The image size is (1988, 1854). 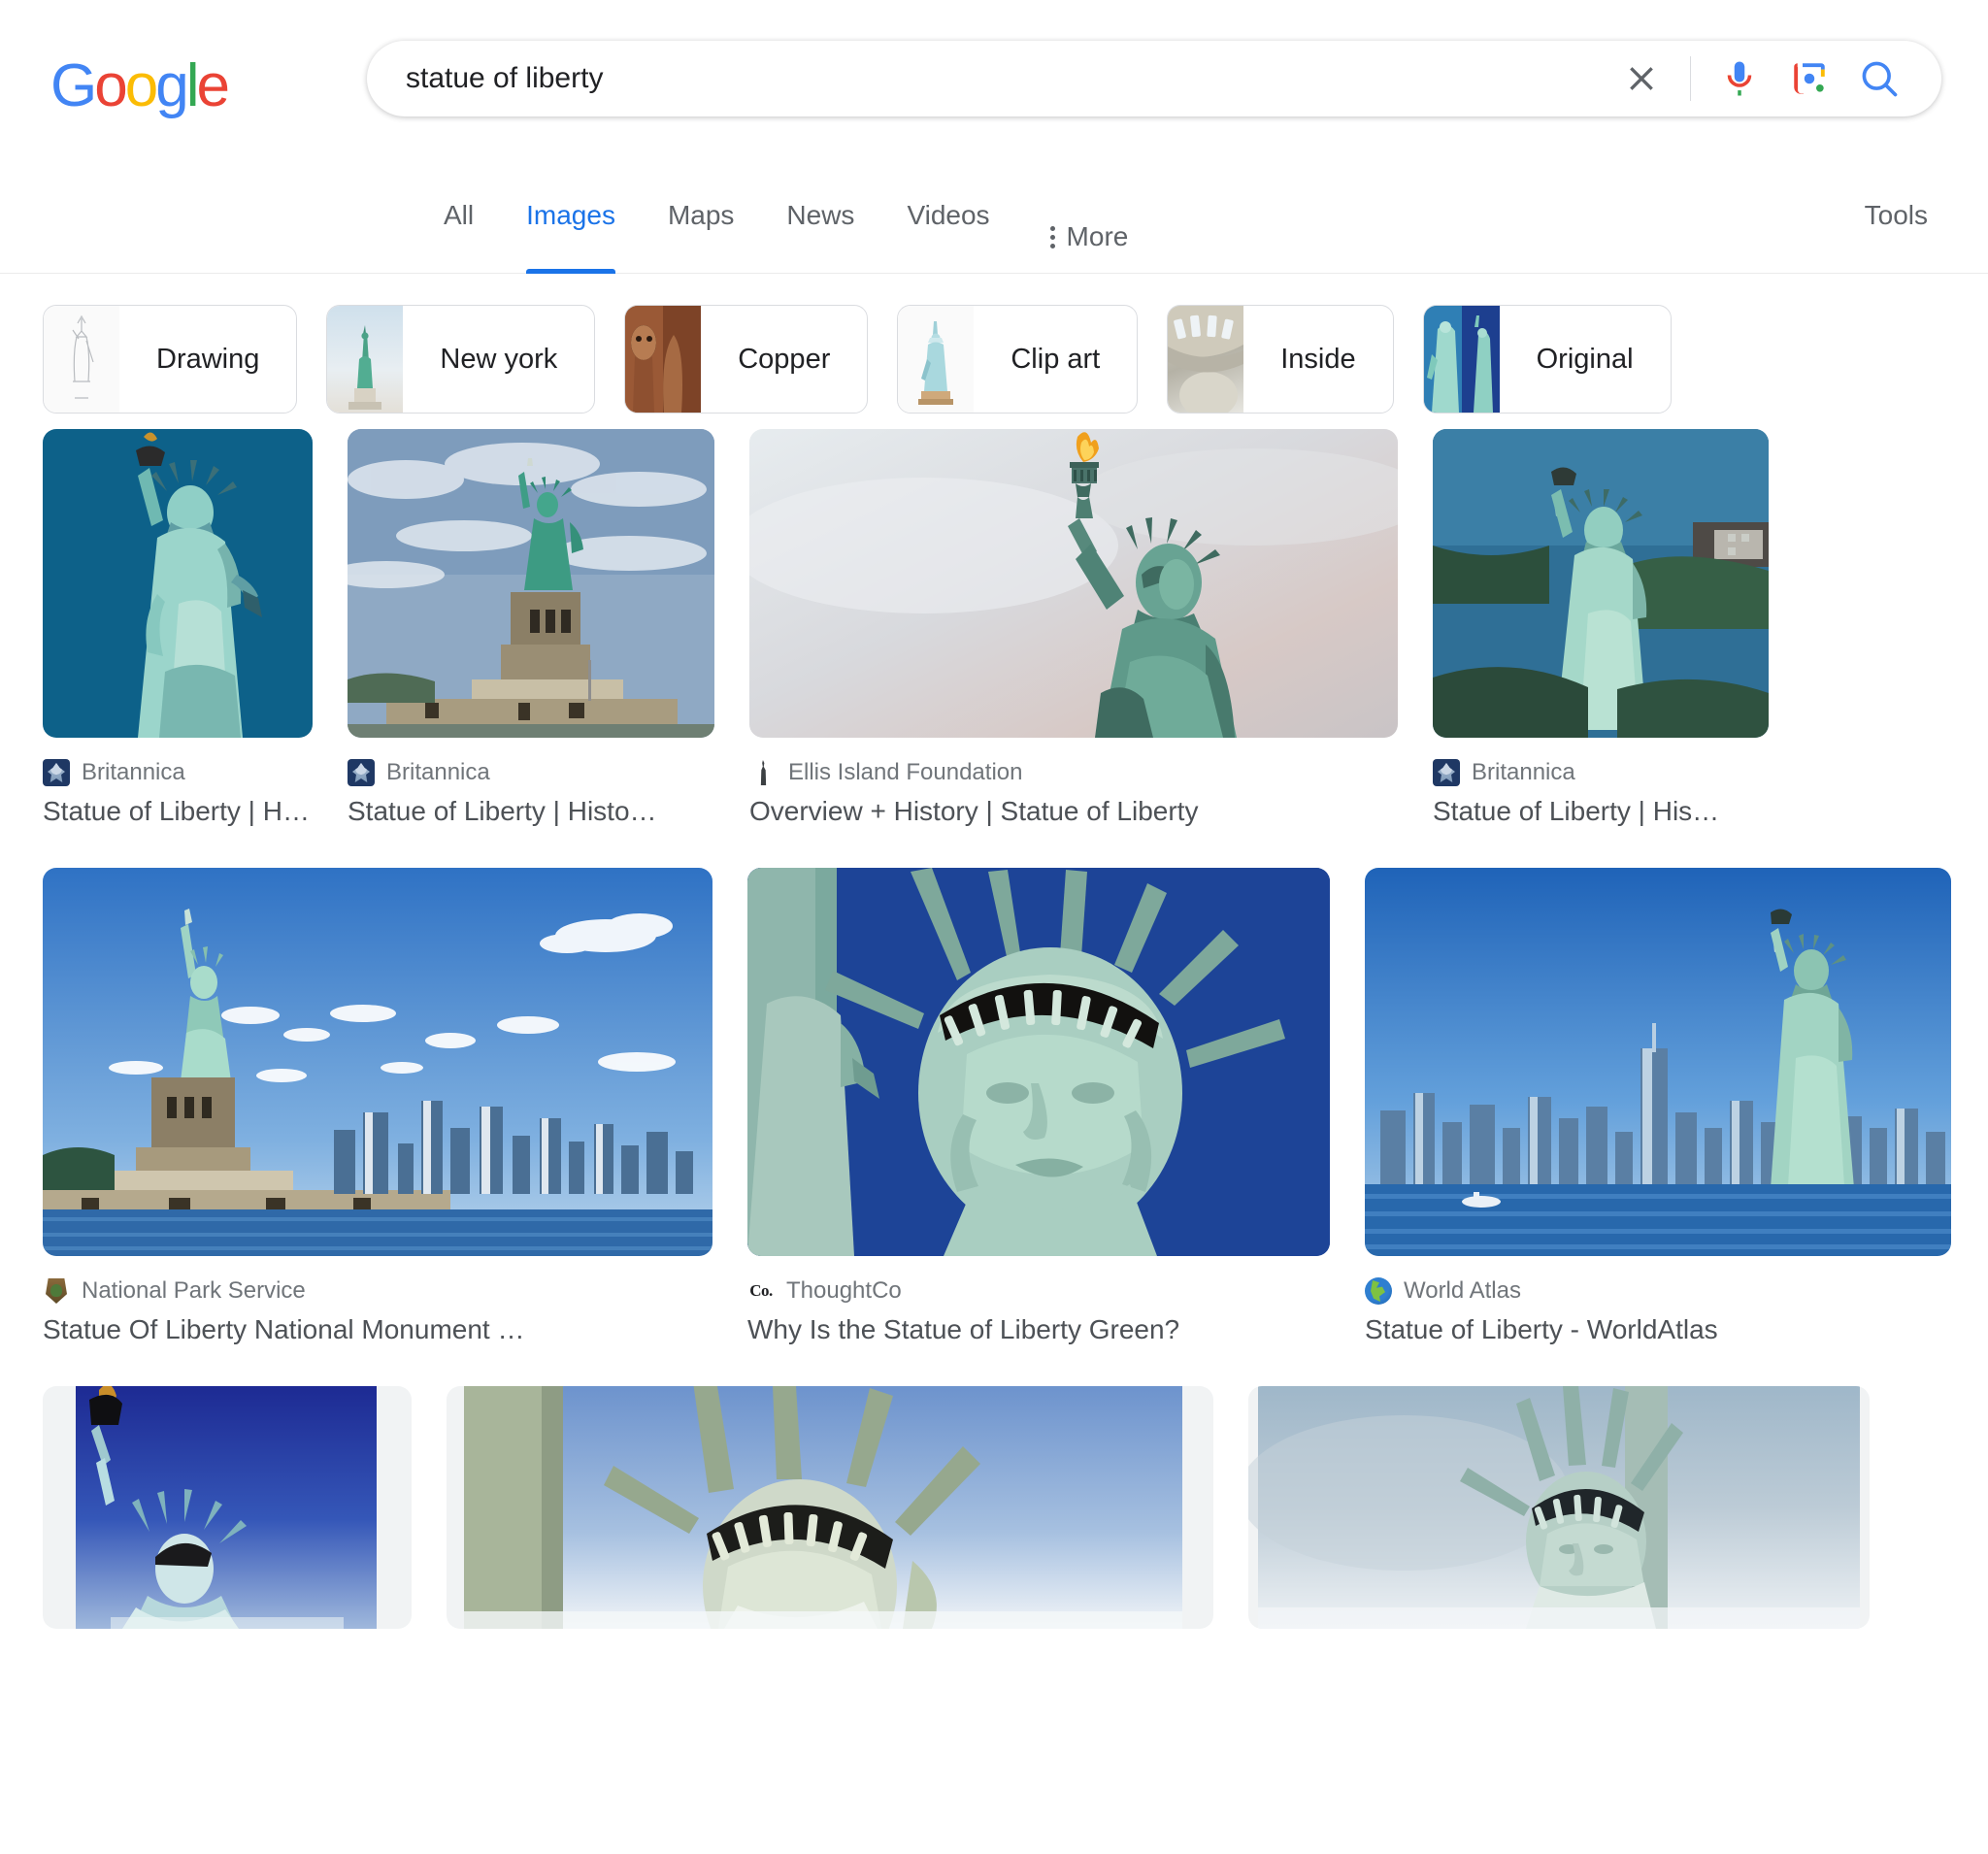 I want to click on result-source-1: Britannica, so click(x=178, y=772).